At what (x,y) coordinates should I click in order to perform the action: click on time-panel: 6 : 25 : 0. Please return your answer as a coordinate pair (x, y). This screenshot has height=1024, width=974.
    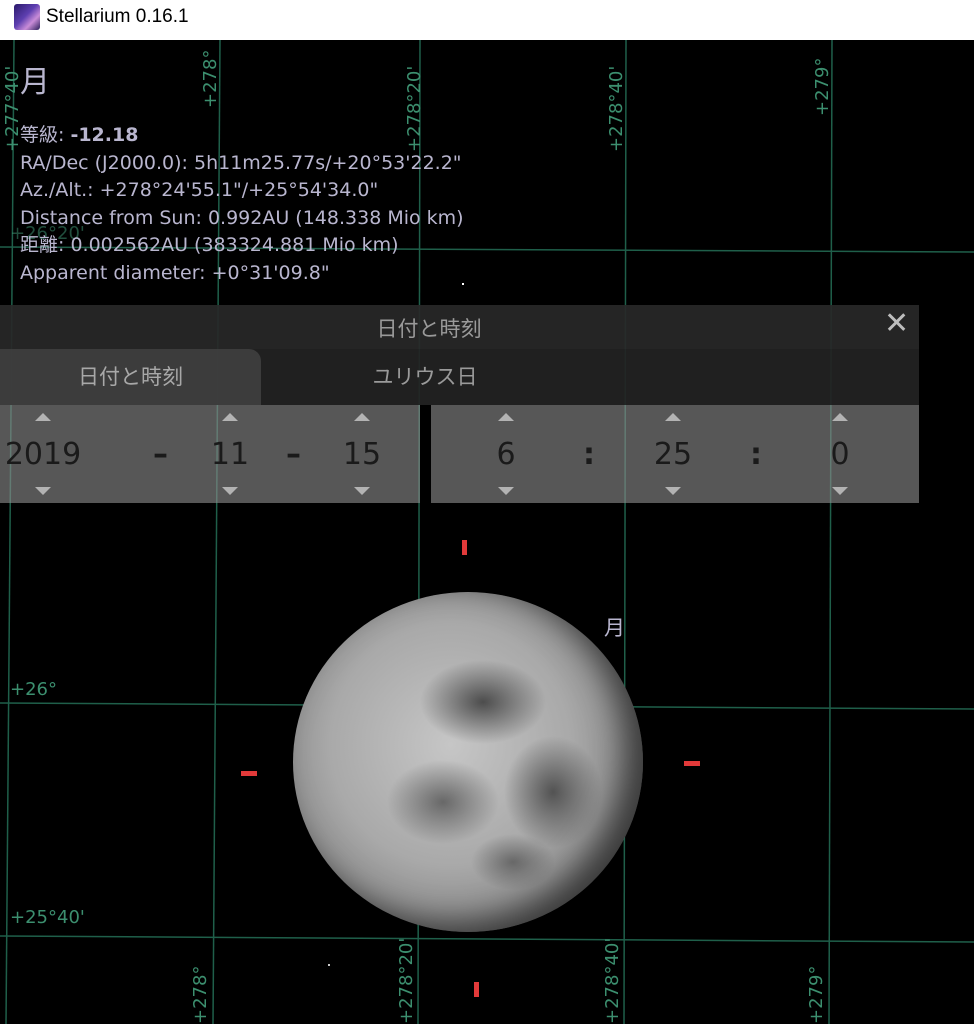
    Looking at the image, I should click on (675, 454).